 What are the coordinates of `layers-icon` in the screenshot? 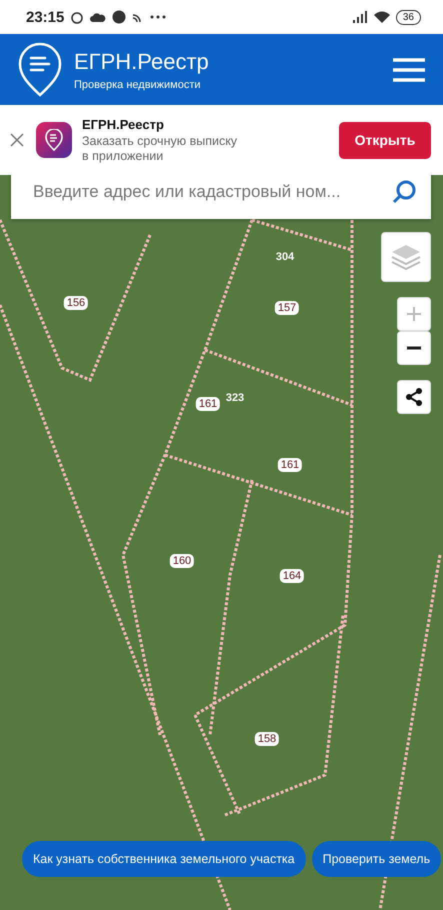 It's located at (406, 257).